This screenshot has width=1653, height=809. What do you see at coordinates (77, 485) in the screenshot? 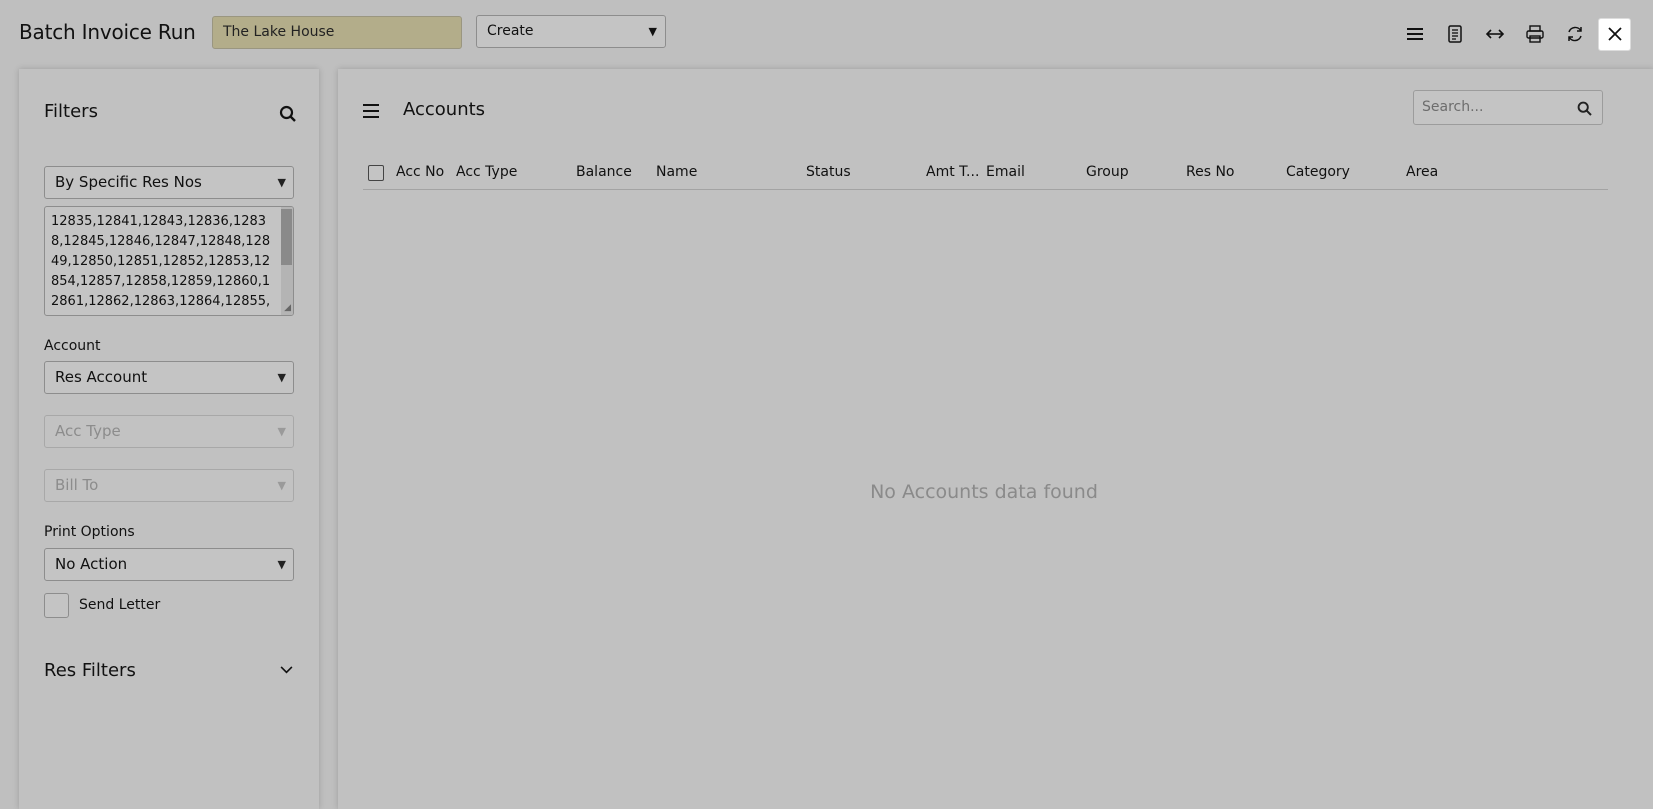
I see `bill-to-placeholder: Bill To` at bounding box center [77, 485].